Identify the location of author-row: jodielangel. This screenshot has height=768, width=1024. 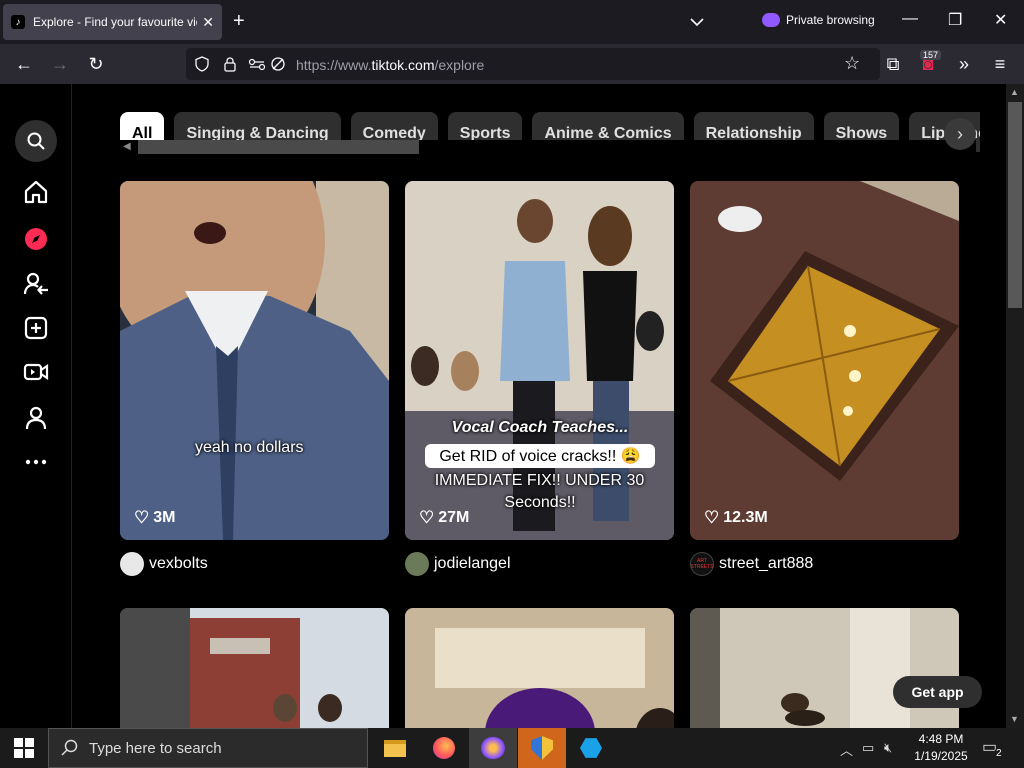
(458, 564).